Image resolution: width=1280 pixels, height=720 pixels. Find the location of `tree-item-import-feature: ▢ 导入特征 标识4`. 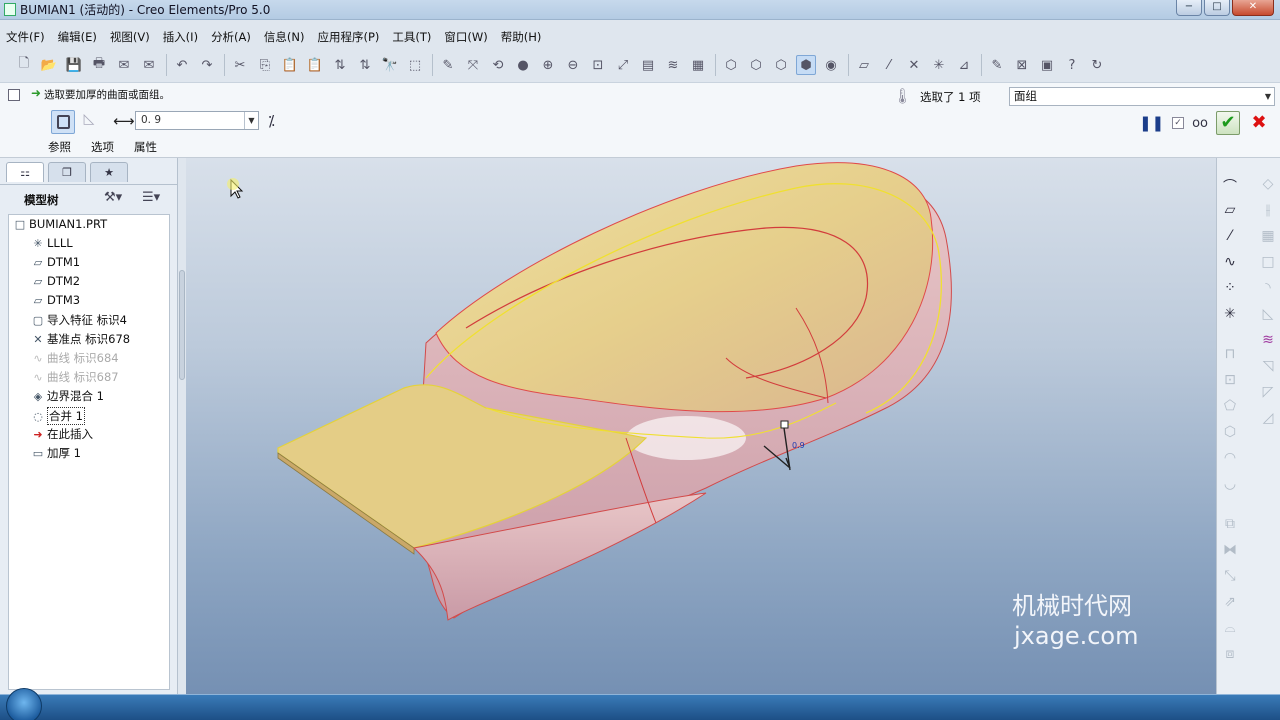

tree-item-import-feature: ▢ 导入特征 标识4 is located at coordinates (78, 320).